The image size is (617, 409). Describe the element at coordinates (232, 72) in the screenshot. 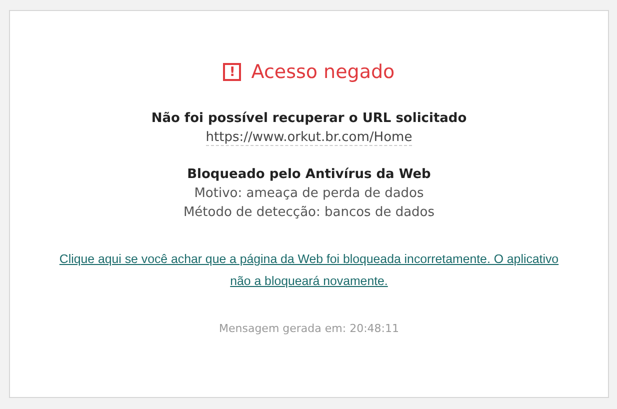

I see `warning-icon: !` at that location.